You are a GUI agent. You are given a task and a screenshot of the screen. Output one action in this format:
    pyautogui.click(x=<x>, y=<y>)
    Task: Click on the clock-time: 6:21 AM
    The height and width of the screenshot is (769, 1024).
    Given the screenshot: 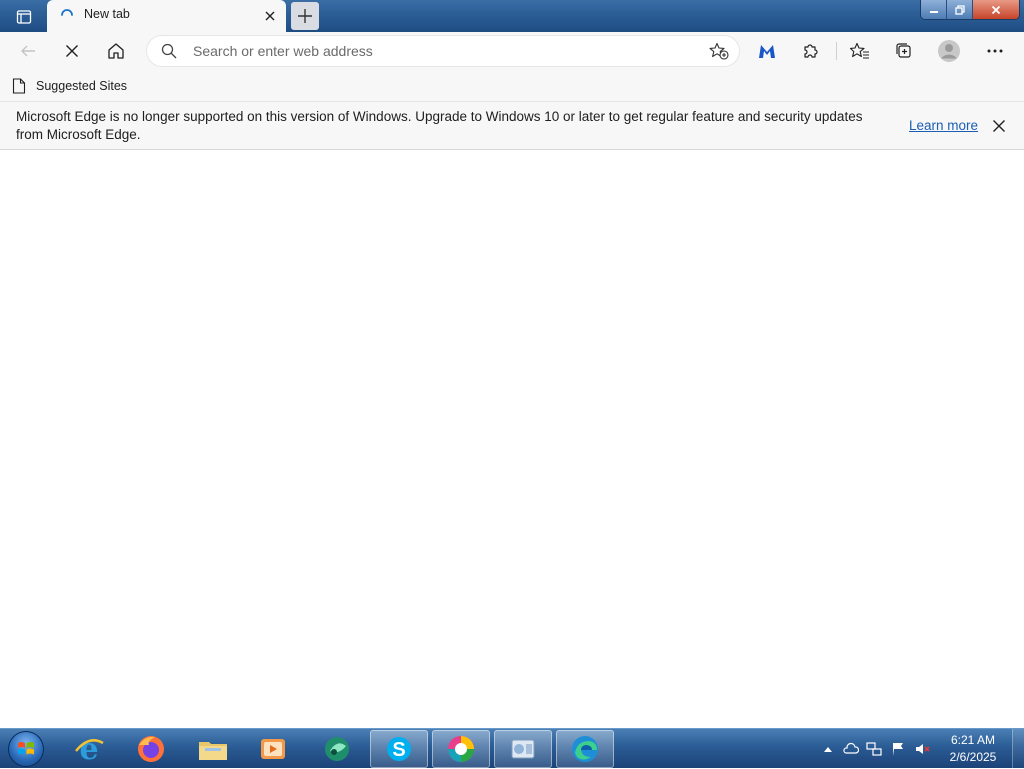 What is the action you would take?
    pyautogui.click(x=973, y=740)
    